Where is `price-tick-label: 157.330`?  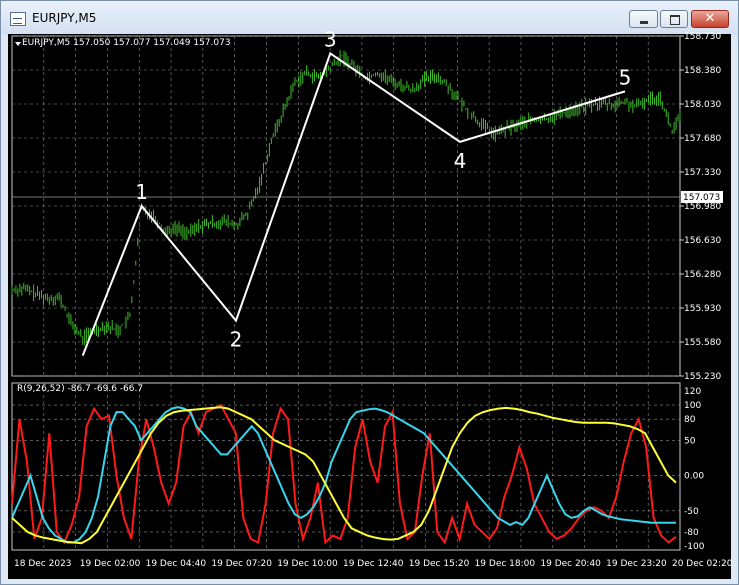
price-tick-label: 157.330 is located at coordinates (702, 173).